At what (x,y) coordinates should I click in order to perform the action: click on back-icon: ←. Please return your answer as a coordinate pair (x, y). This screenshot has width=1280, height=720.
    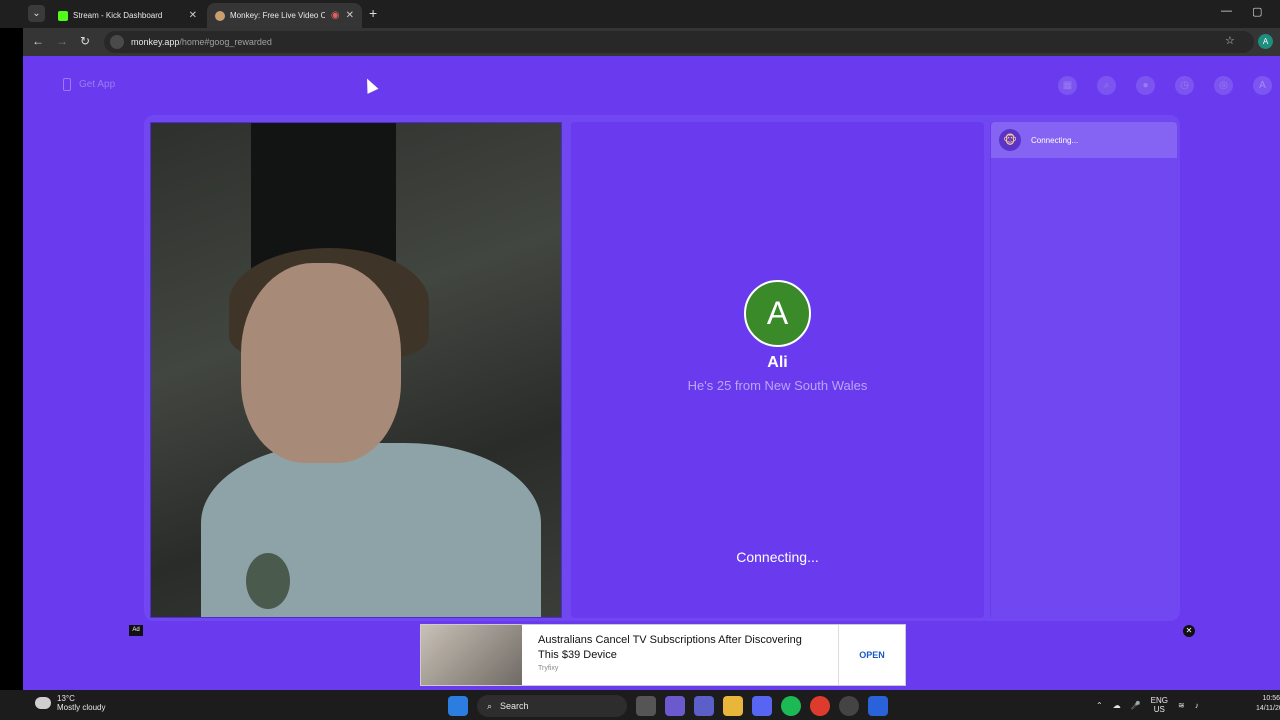
    Looking at the image, I should click on (38, 41).